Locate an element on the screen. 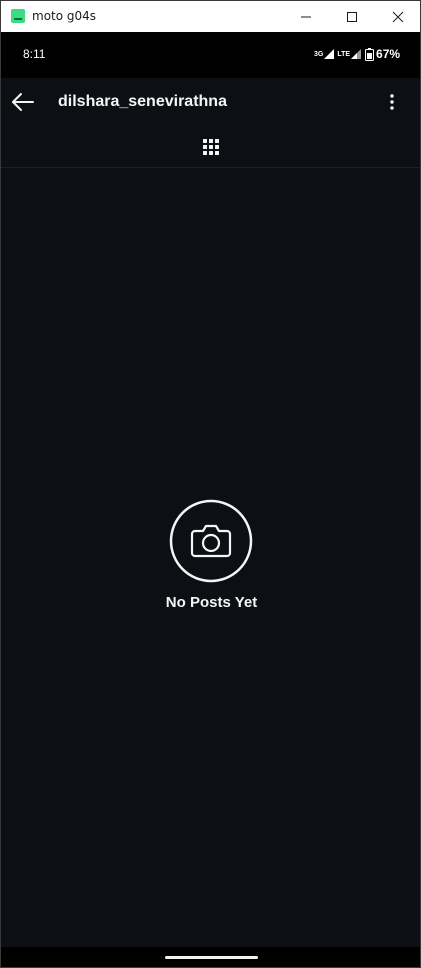 This screenshot has width=421, height=968. system-navigation-bar is located at coordinates (210, 957).